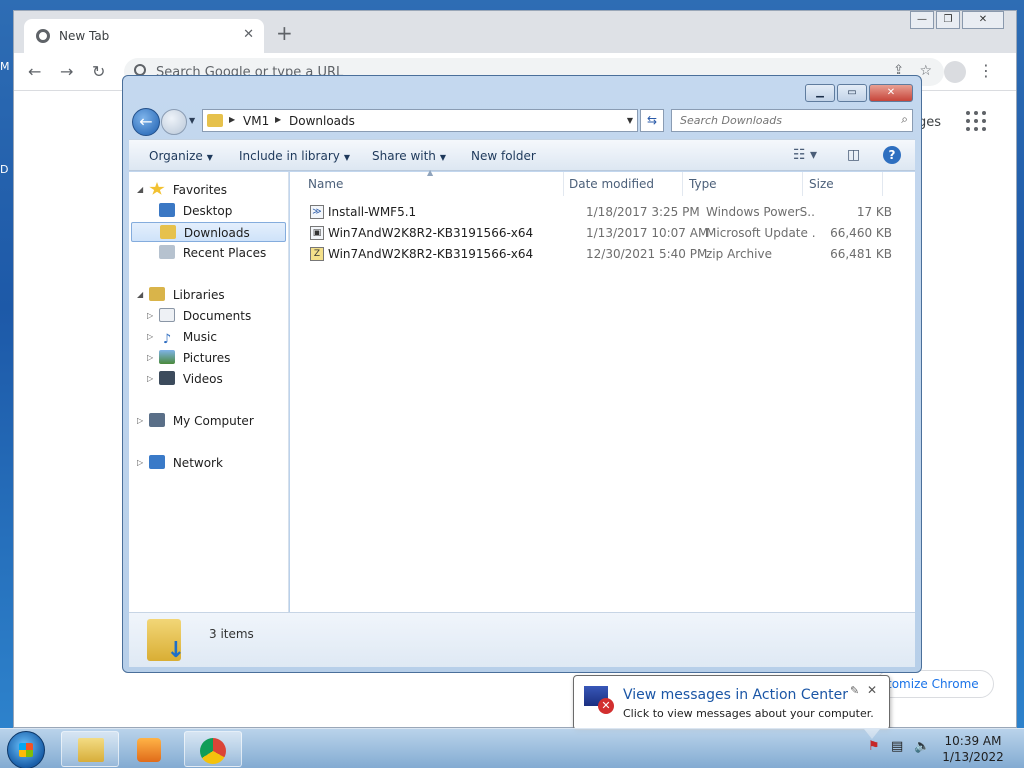  I want to click on include-in-library-button: Include in library ▼, so click(294, 156).